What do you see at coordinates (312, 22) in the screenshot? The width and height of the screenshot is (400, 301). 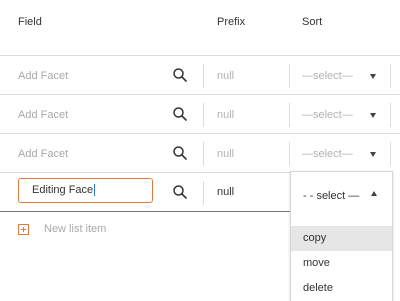 I see `column-header-sort: Sort` at bounding box center [312, 22].